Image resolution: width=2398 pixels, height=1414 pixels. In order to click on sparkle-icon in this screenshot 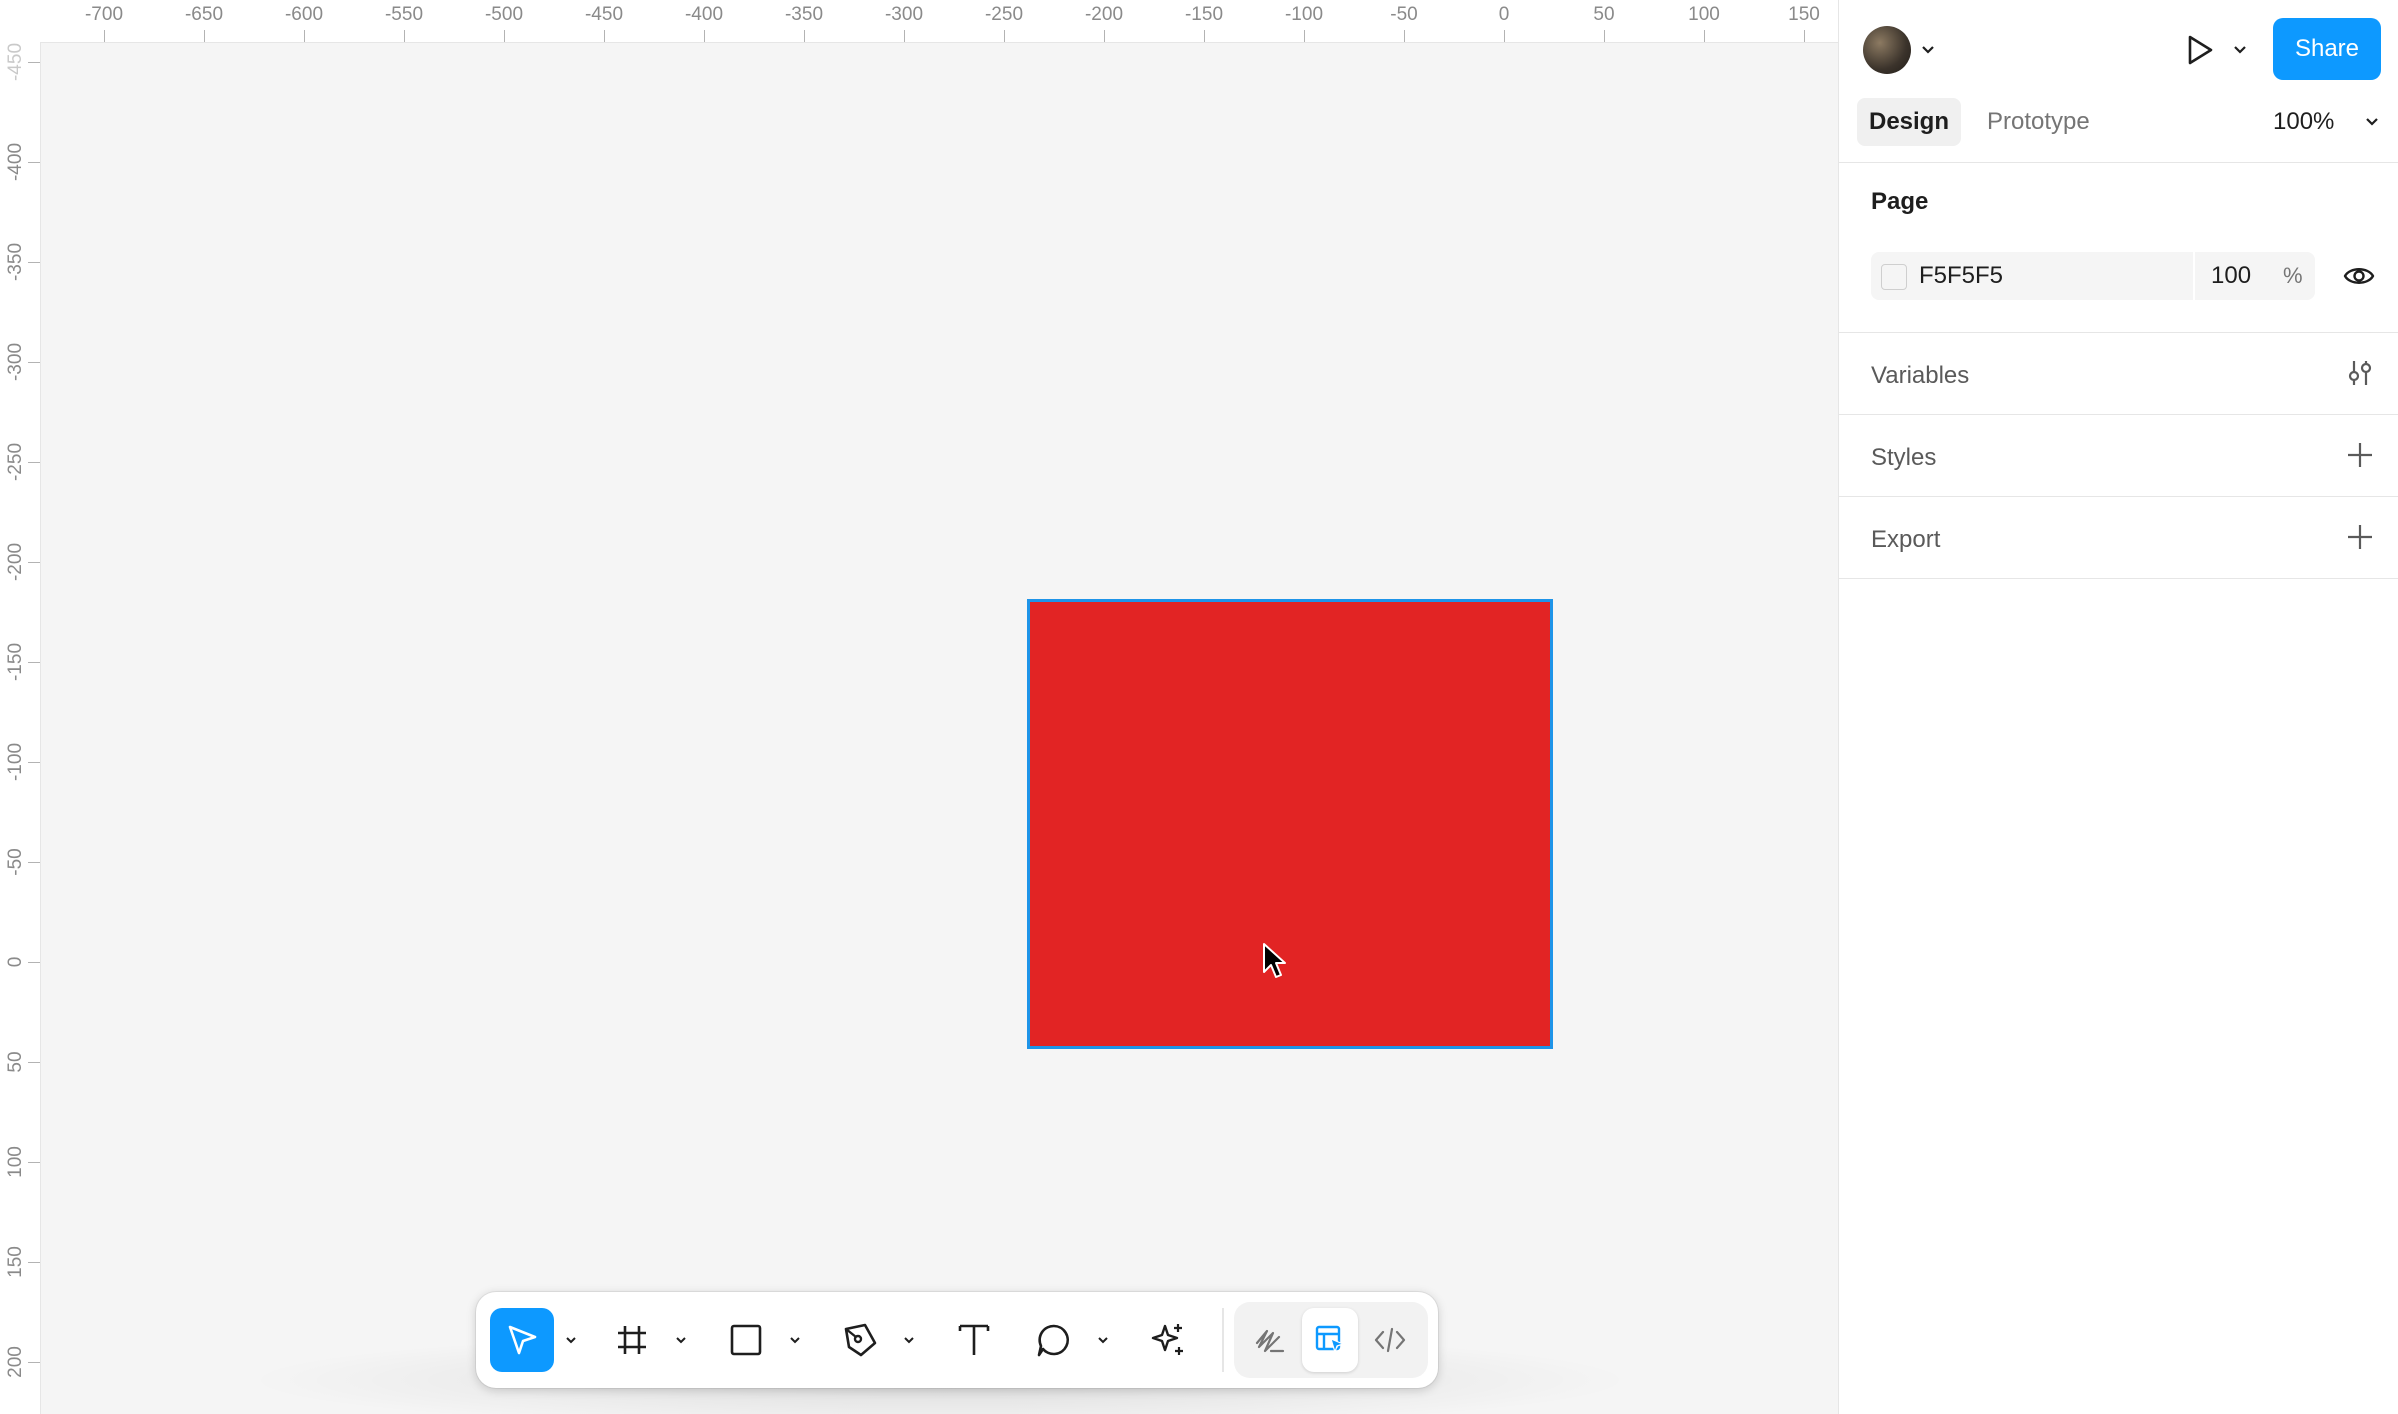, I will do `click(1167, 1339)`.